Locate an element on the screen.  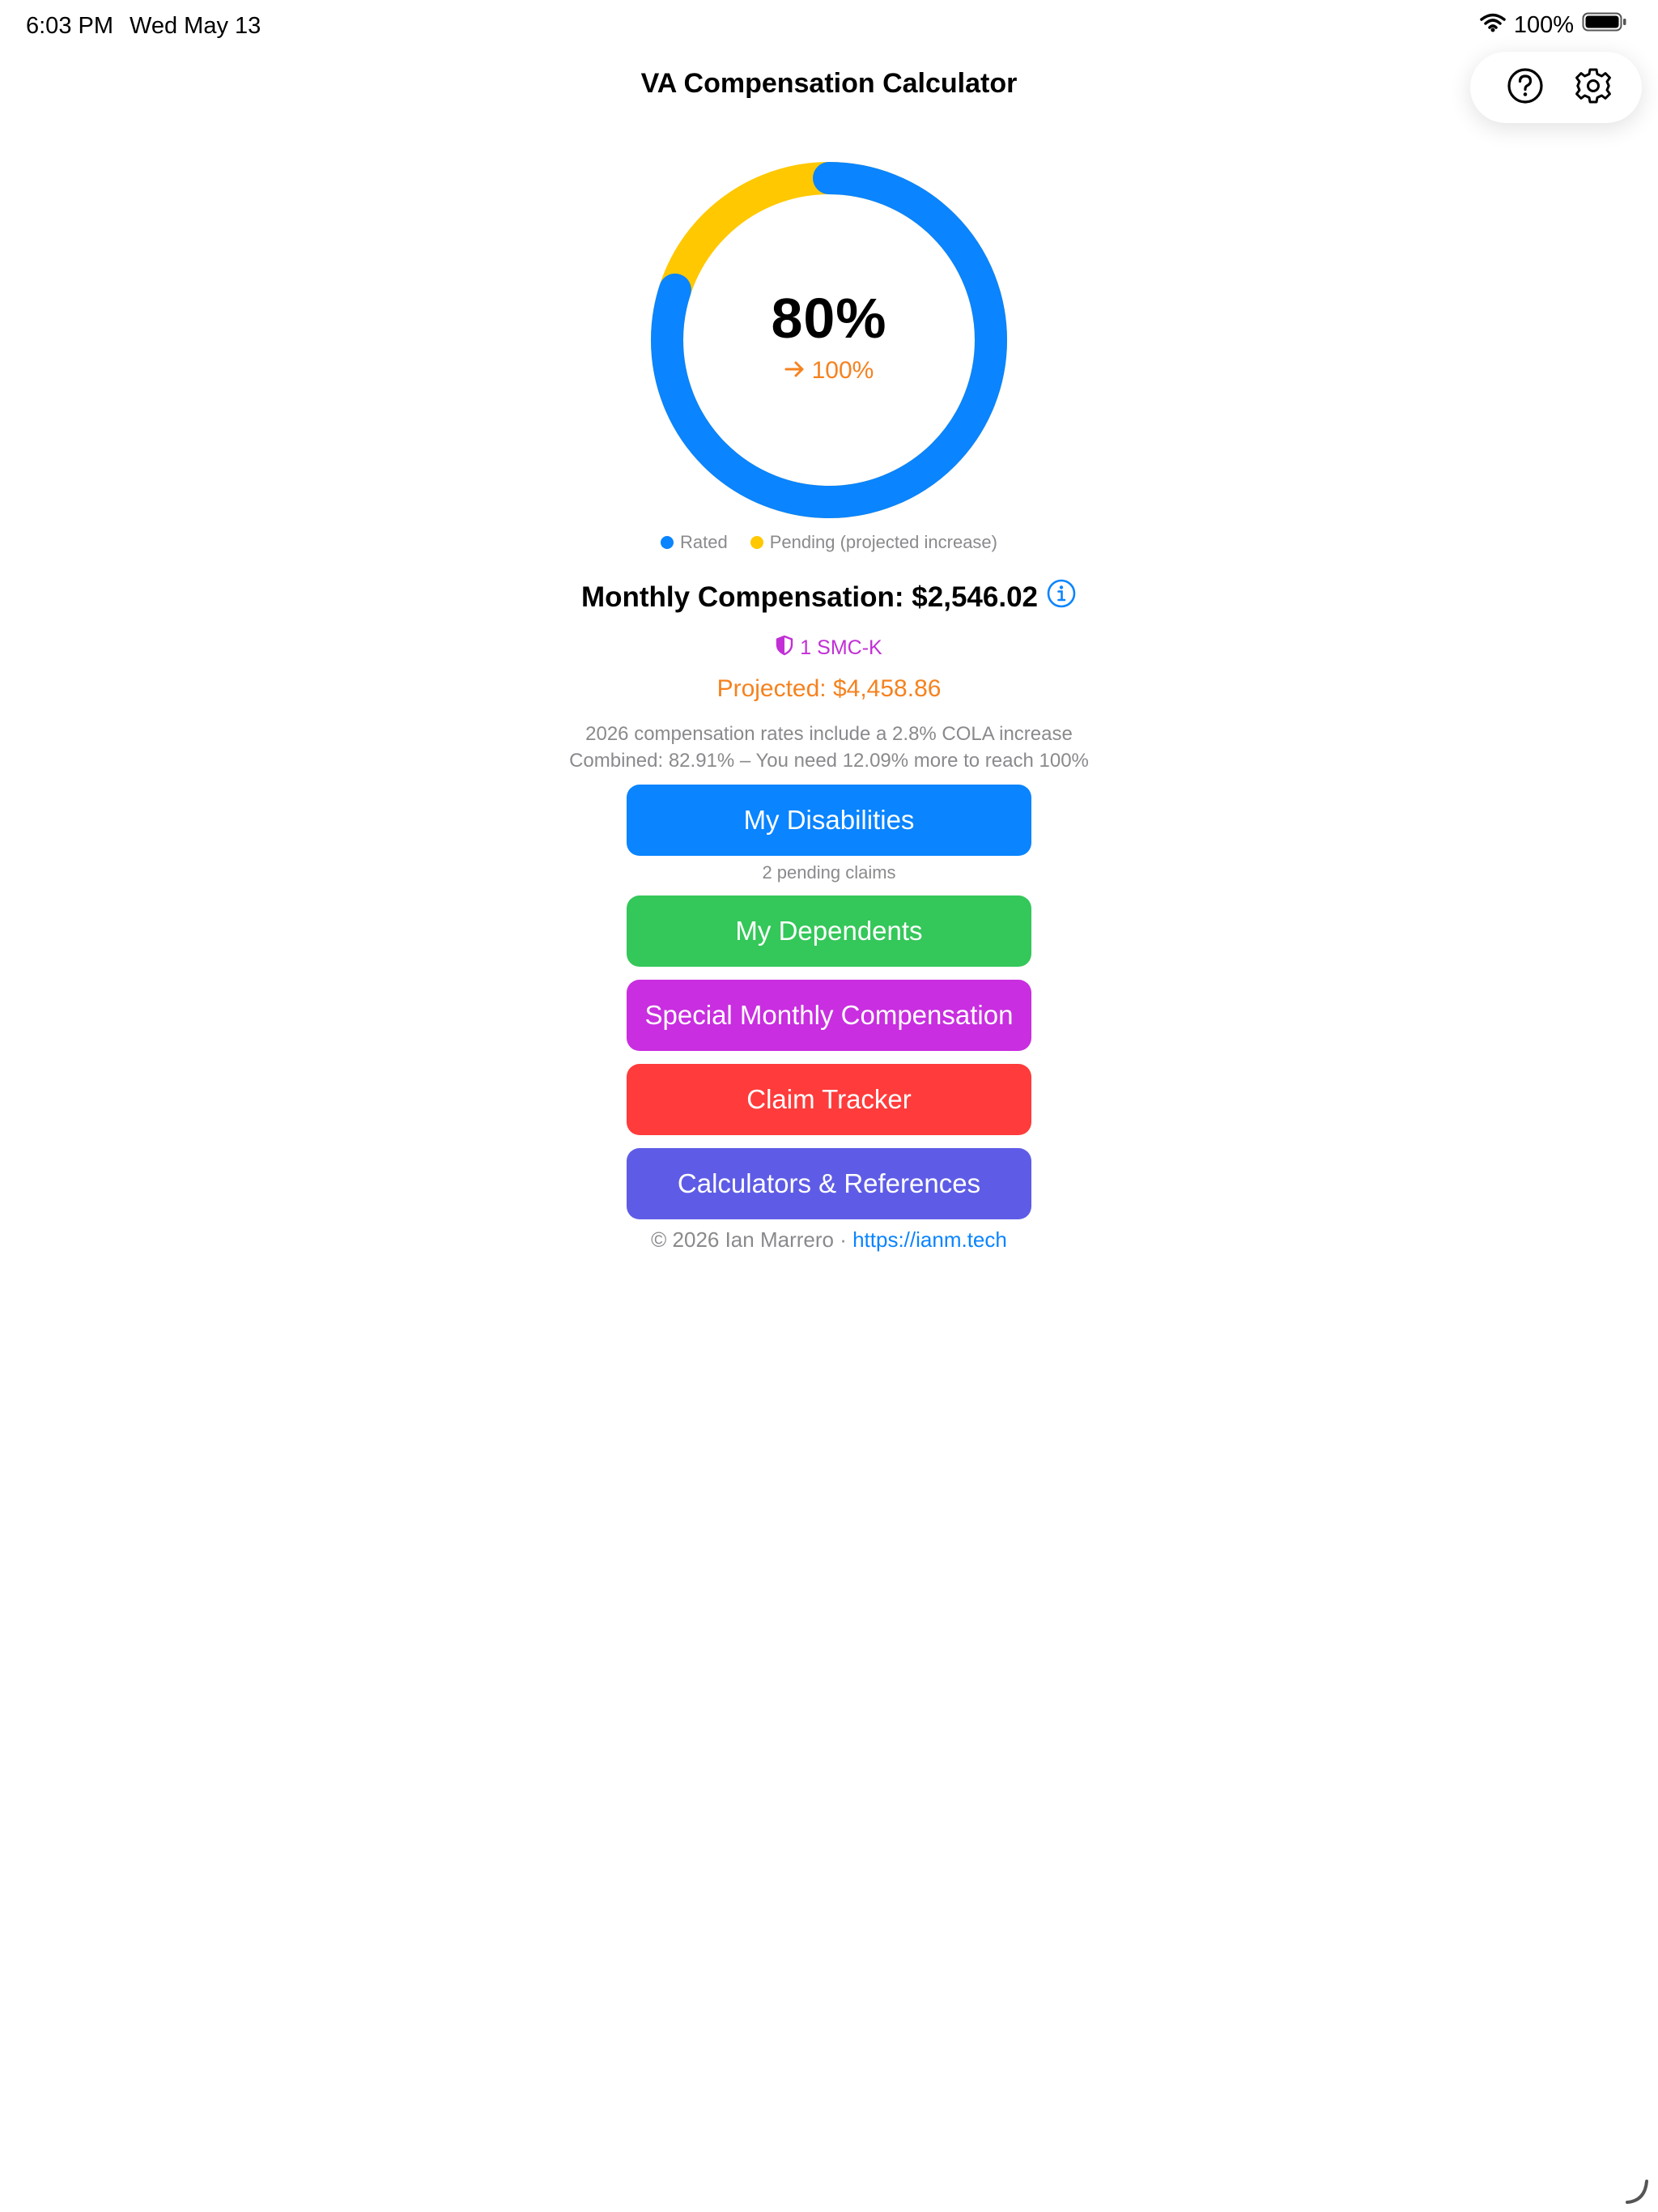
footer: © 2026 Ian Marrero · https://ianm.tech is located at coordinates (829, 1240).